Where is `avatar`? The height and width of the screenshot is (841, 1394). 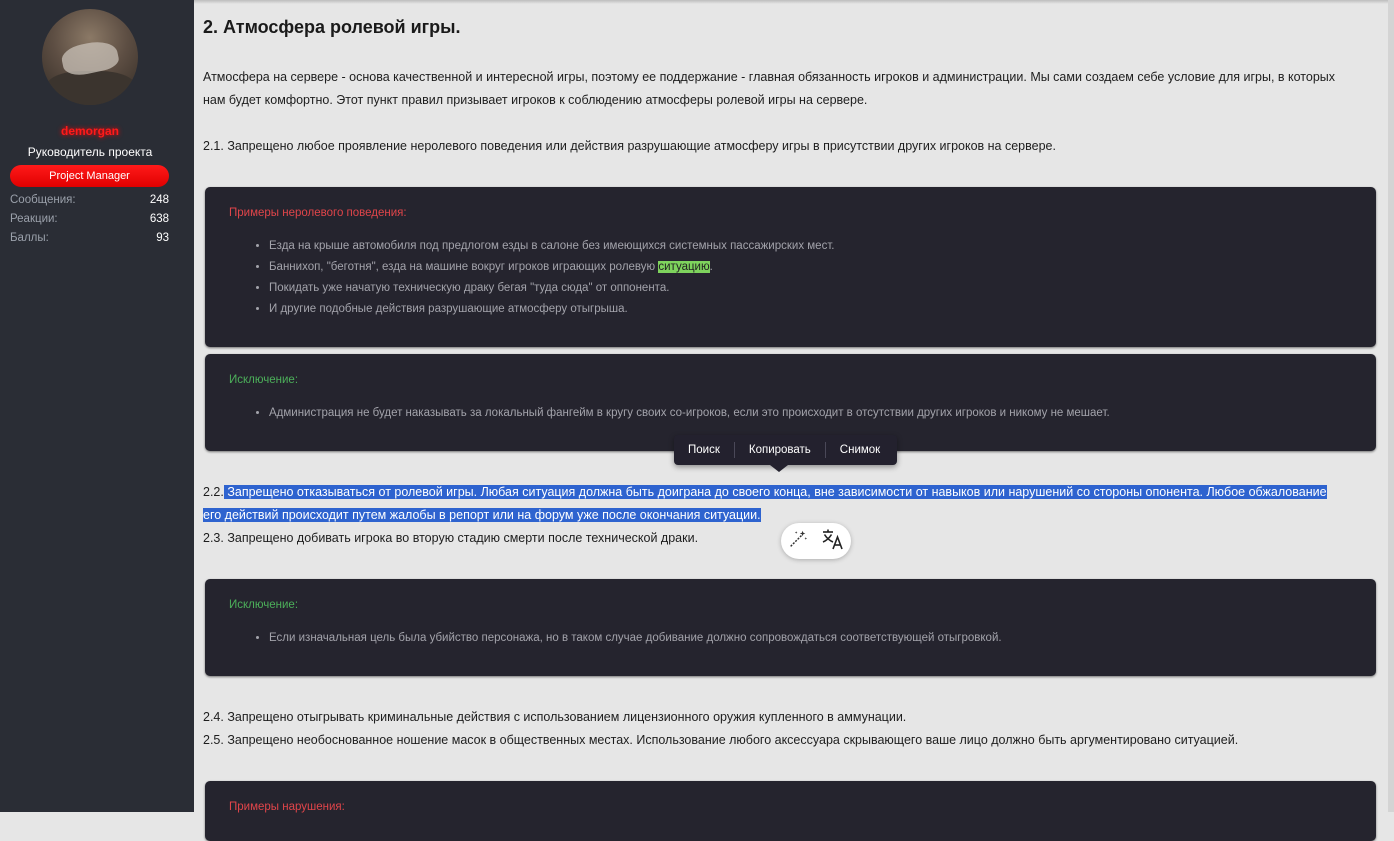
avatar is located at coordinates (90, 57).